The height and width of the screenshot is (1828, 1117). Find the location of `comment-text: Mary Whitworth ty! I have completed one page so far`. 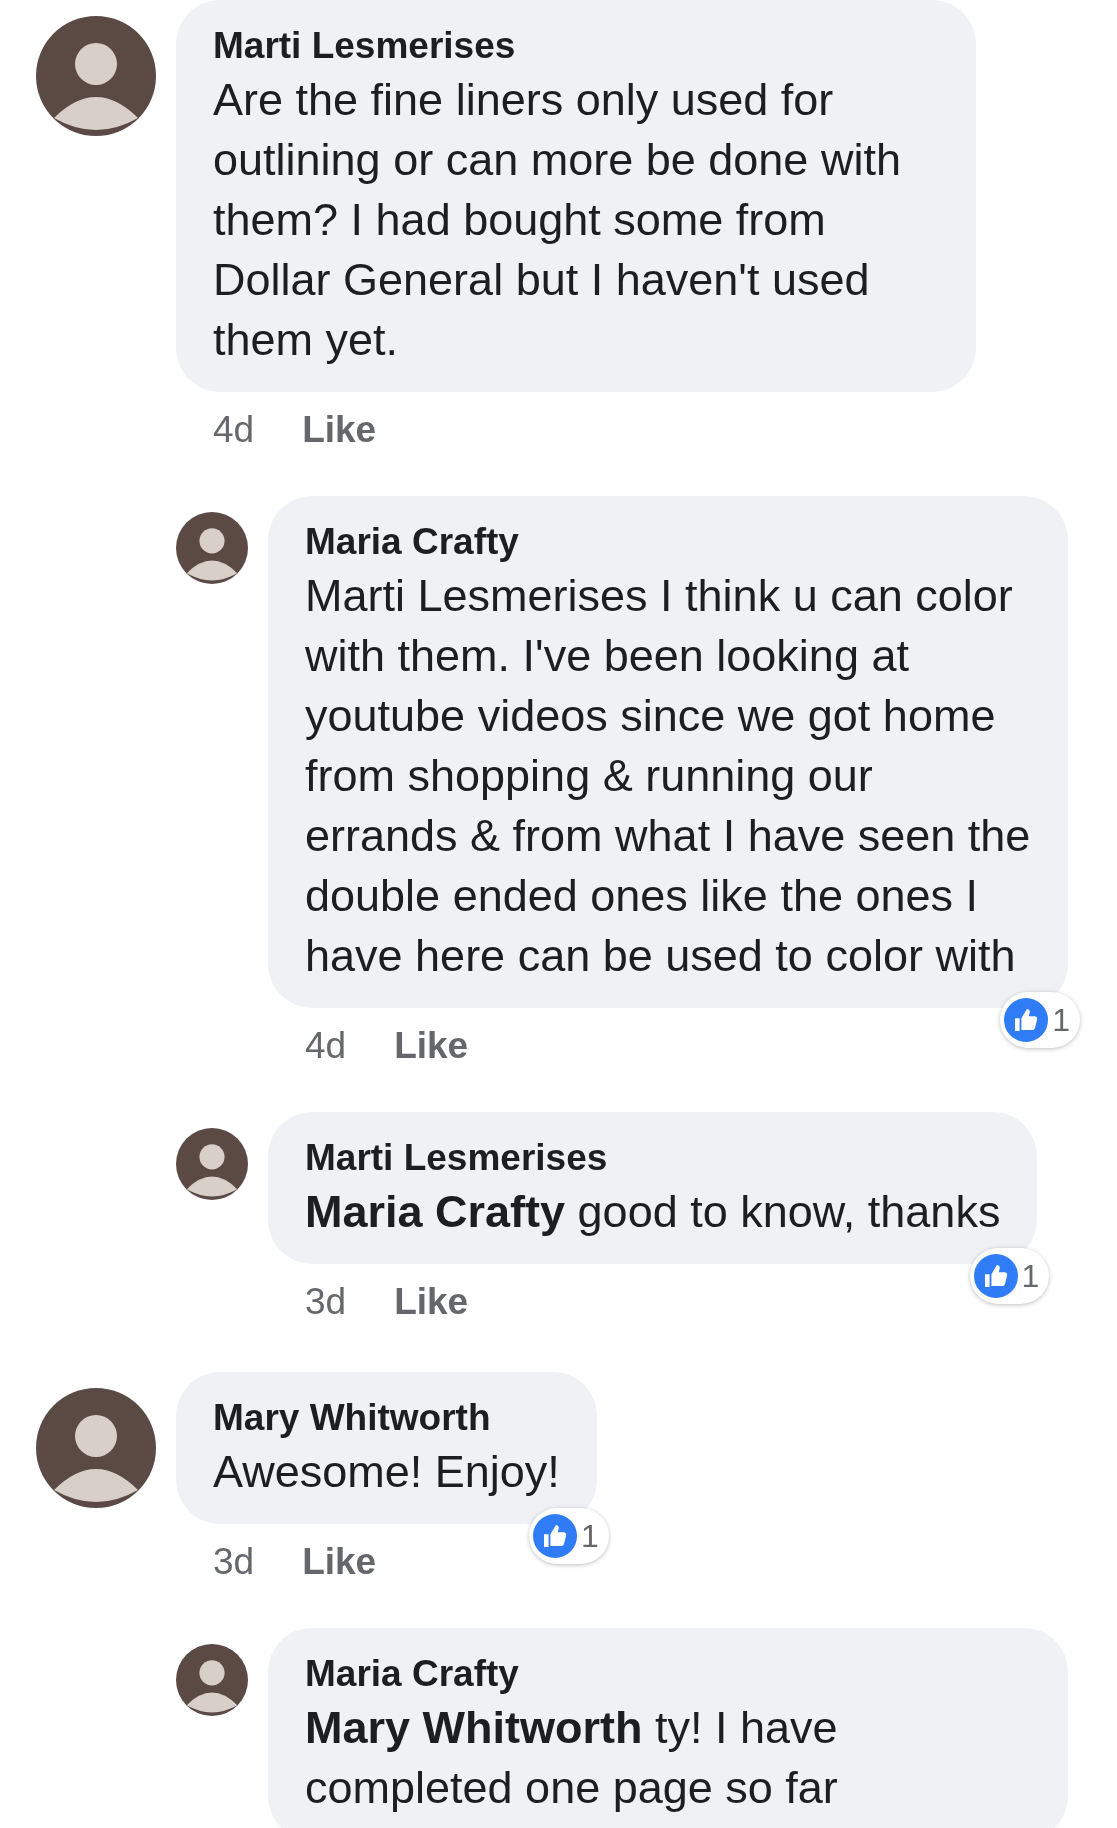

comment-text: Mary Whitworth ty! I have completed one page so far is located at coordinates (572, 1758).